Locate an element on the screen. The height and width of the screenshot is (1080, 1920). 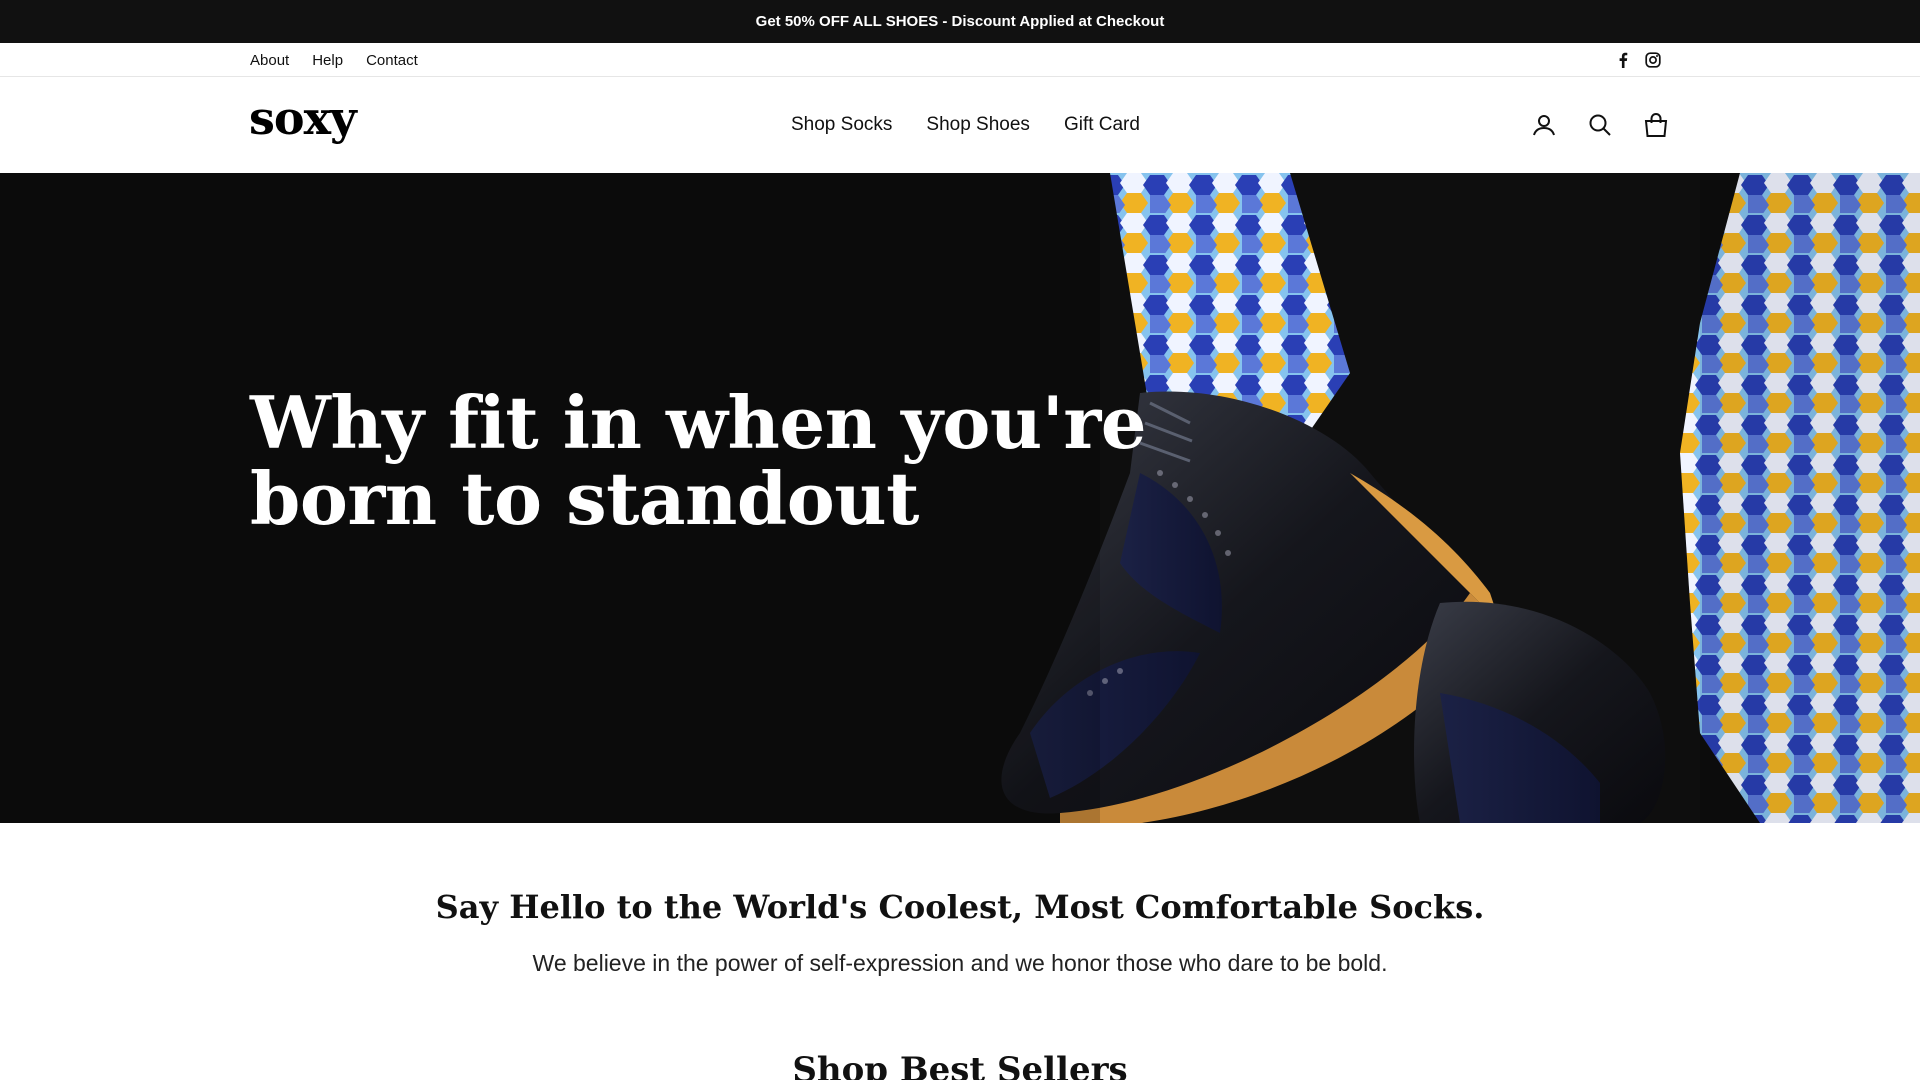
hero-title-line-2: born to standout is located at coordinates (584, 498).